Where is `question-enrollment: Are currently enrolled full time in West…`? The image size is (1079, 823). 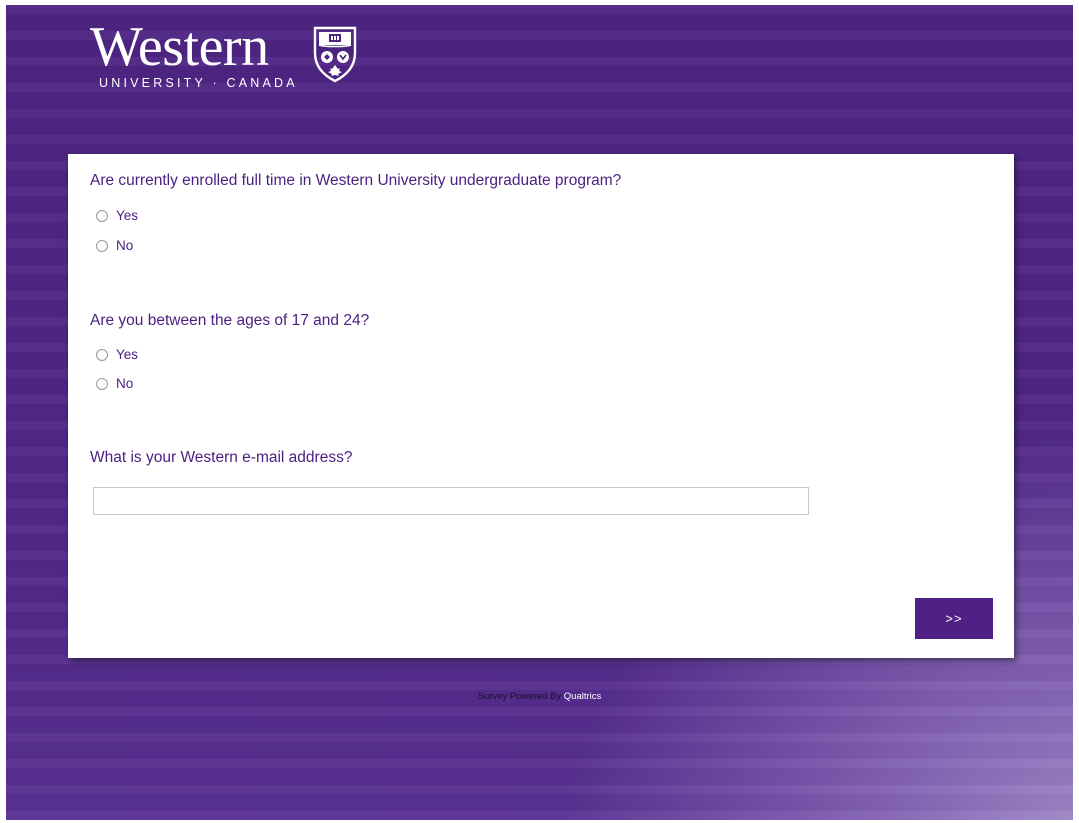
question-enrollment: Are currently enrolled full time in West… is located at coordinates (355, 181).